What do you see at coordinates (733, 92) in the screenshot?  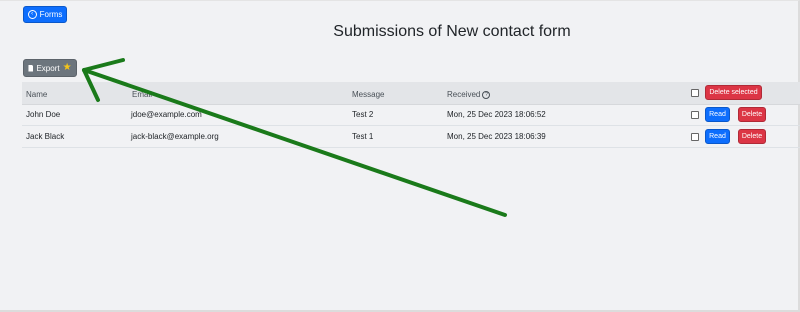 I see `delete-selected-button: Delete selected` at bounding box center [733, 92].